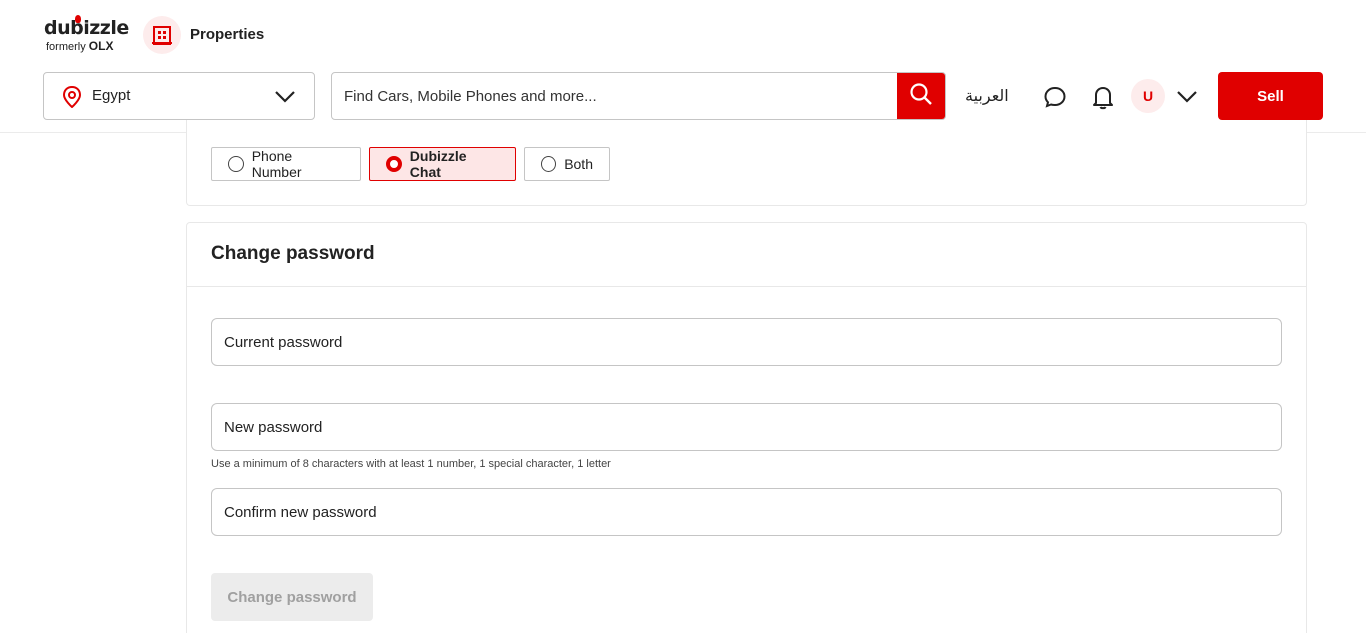 This screenshot has width=1366, height=633. Describe the element at coordinates (80, 46) in the screenshot. I see `logo-tagline: formerly OLX` at that location.